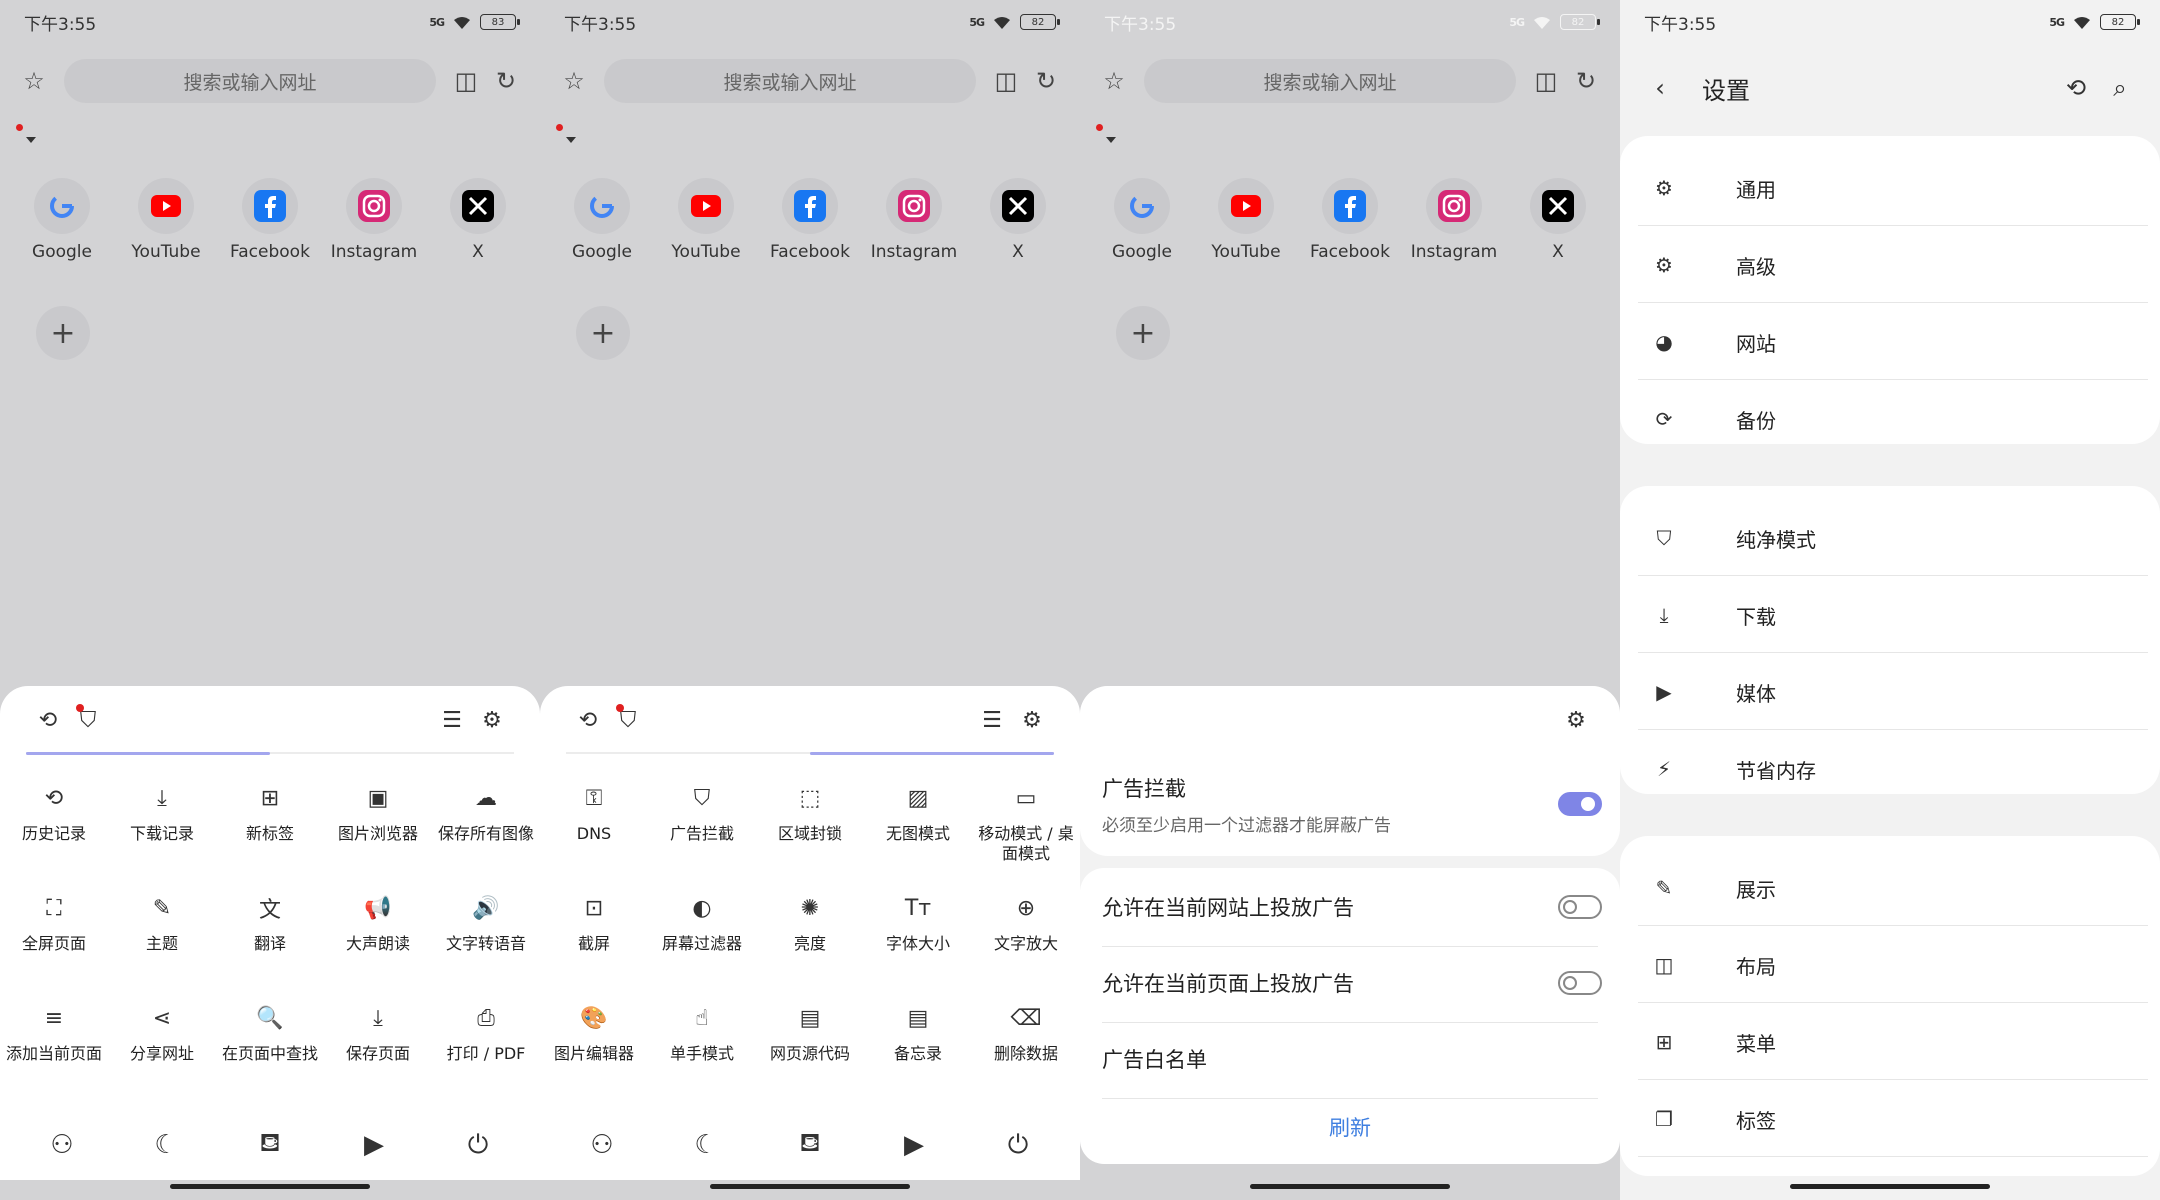 The height and width of the screenshot is (1200, 2160). I want to click on settings-row: ⊞ 菜单, so click(1890, 1042).